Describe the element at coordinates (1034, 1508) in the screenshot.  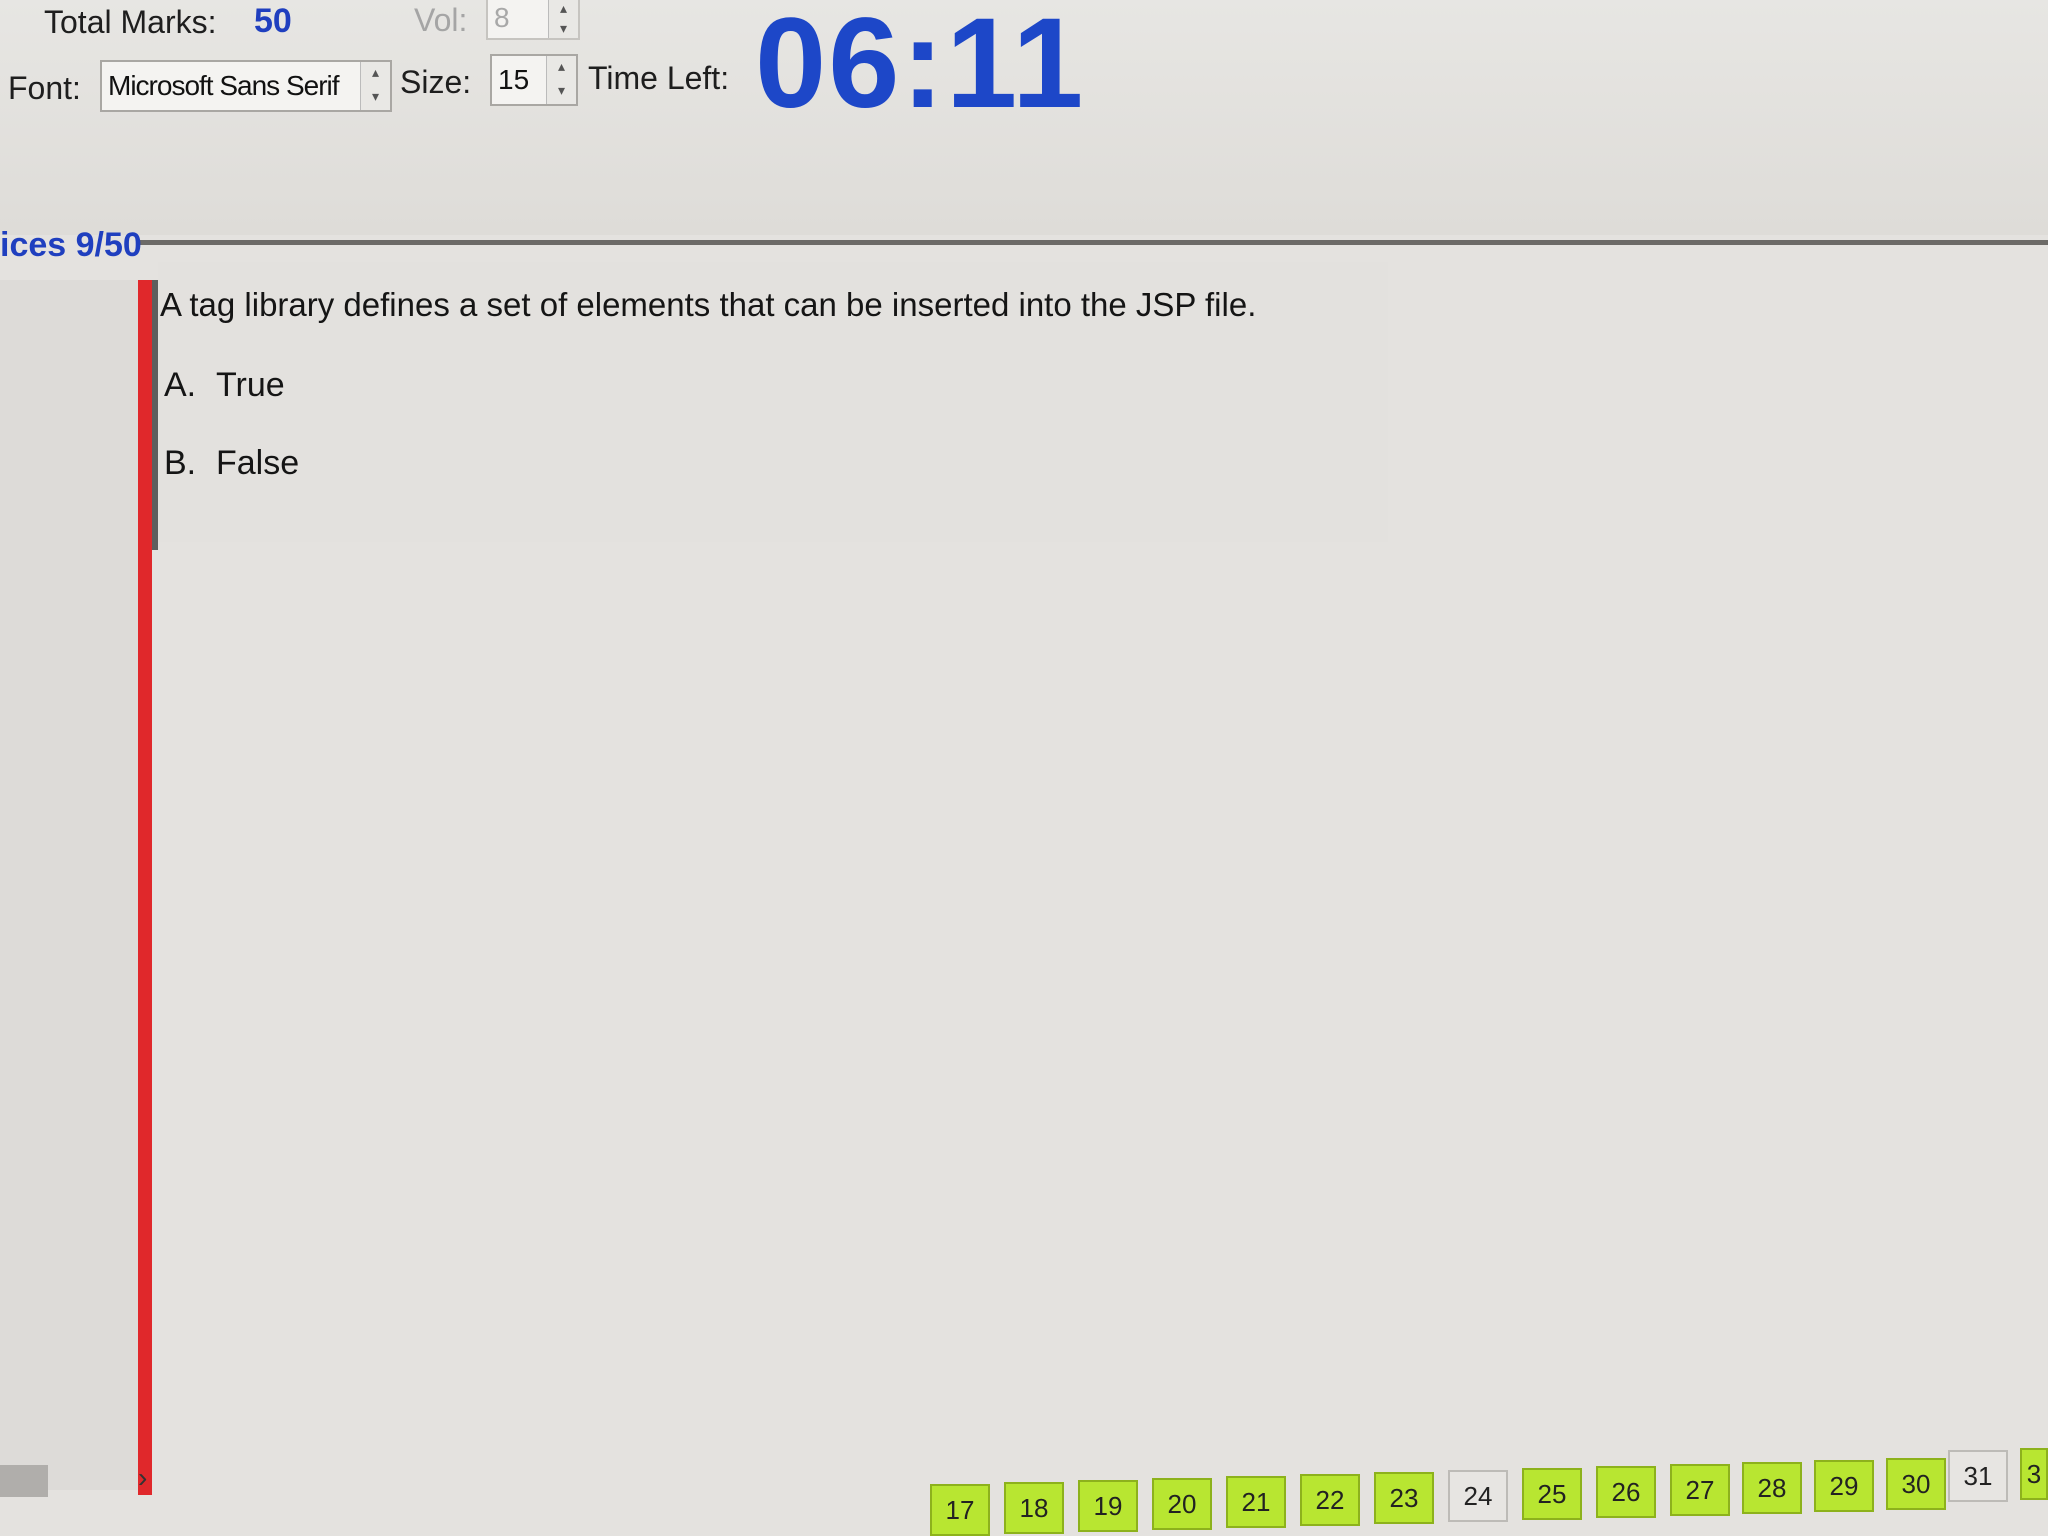
I see `question-button: 18` at that location.